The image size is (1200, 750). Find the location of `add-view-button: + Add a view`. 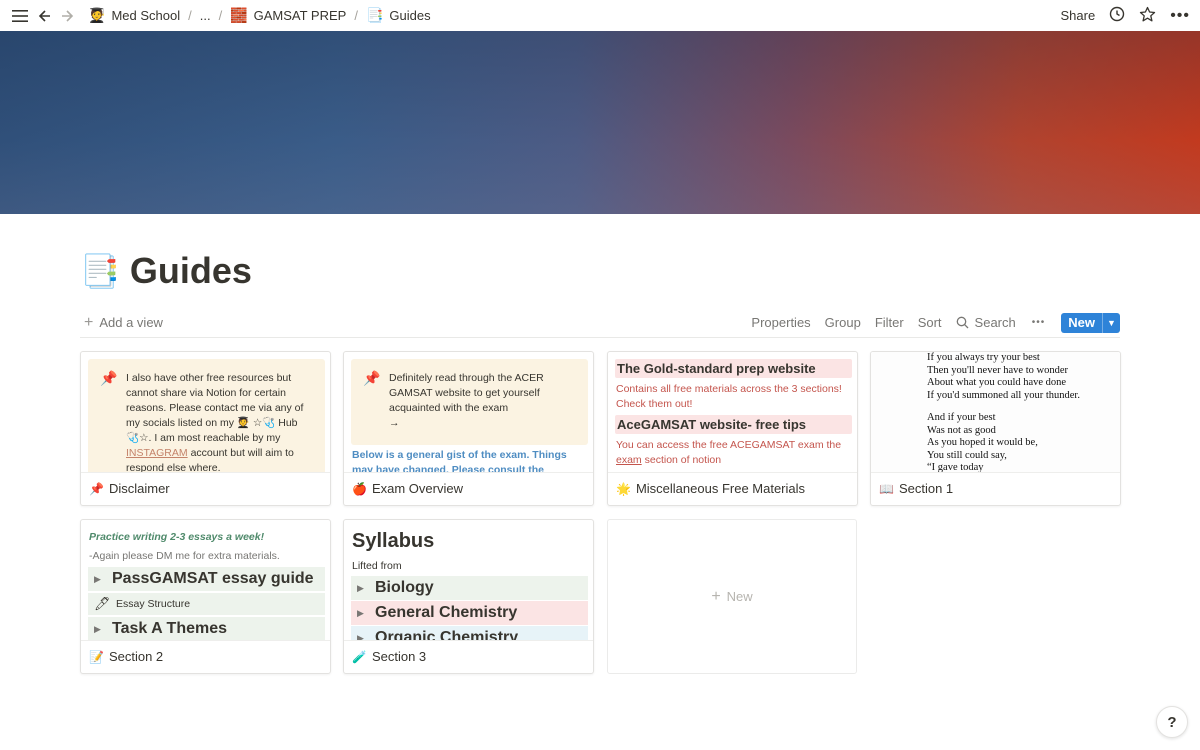

add-view-button: + Add a view is located at coordinates (123, 323).